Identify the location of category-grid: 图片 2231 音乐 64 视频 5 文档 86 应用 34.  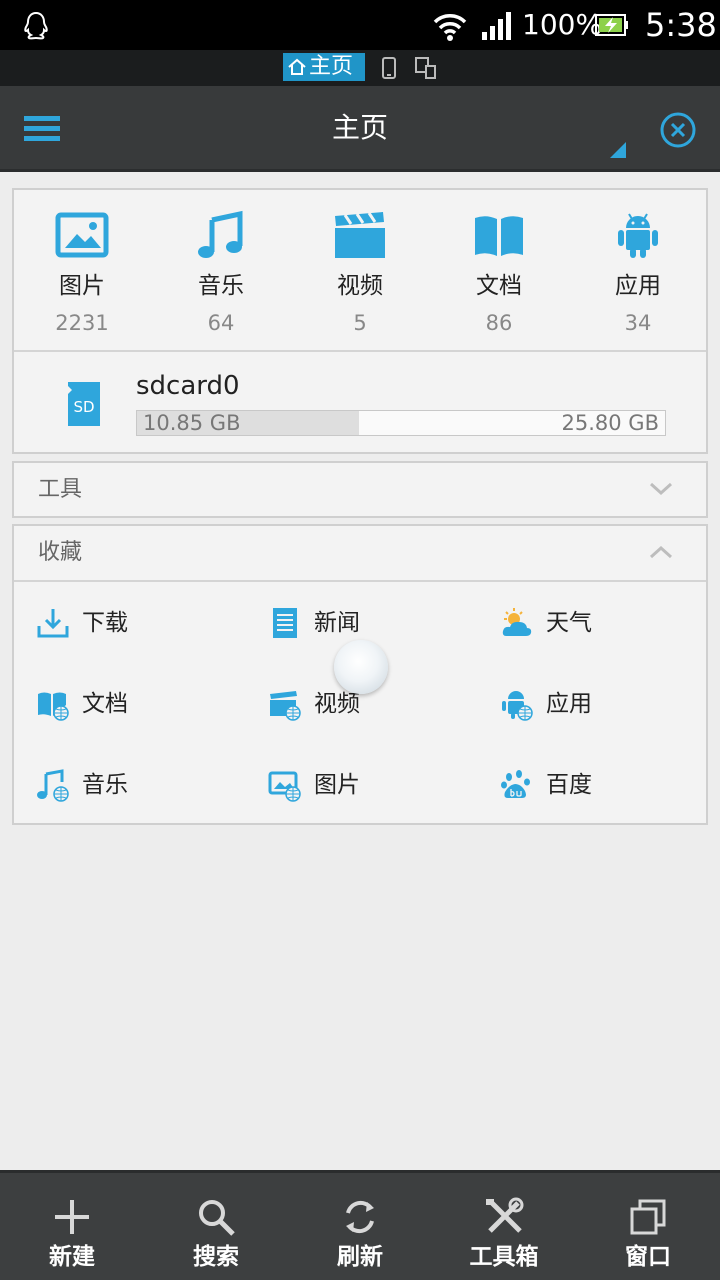
(360, 271).